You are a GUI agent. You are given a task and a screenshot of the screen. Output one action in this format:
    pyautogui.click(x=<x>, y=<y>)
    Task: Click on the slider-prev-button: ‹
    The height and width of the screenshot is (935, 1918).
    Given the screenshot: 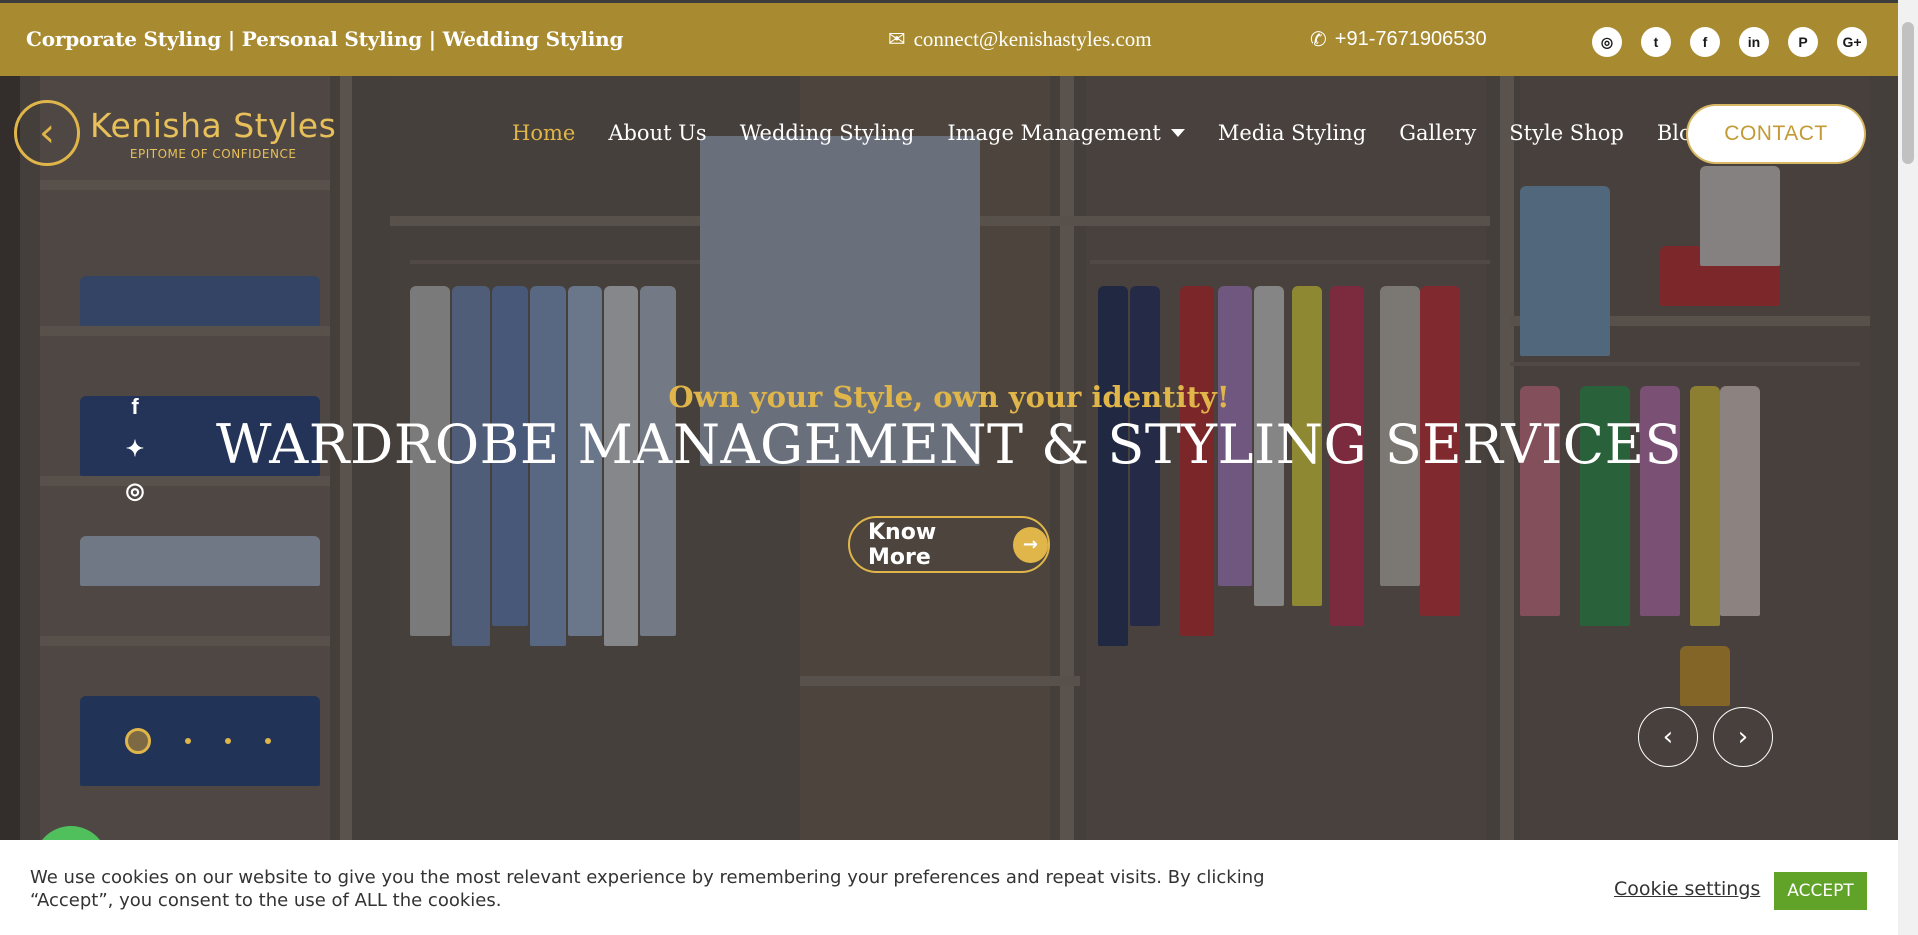 What is the action you would take?
    pyautogui.click(x=1668, y=737)
    